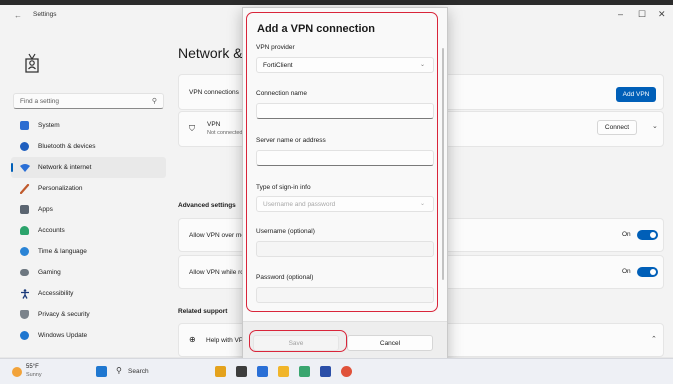  Describe the element at coordinates (214, 124) in the screenshot. I see `vpn-item-name: VPN` at that location.